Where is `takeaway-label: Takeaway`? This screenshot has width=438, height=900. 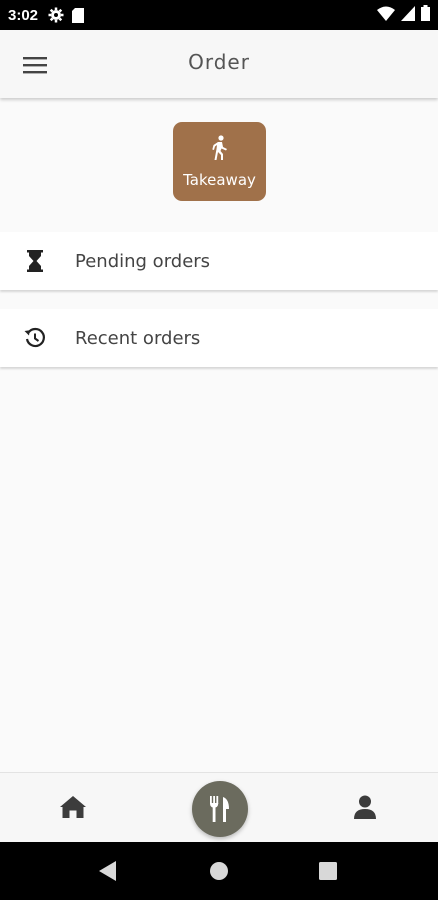 takeaway-label: Takeaway is located at coordinates (219, 179).